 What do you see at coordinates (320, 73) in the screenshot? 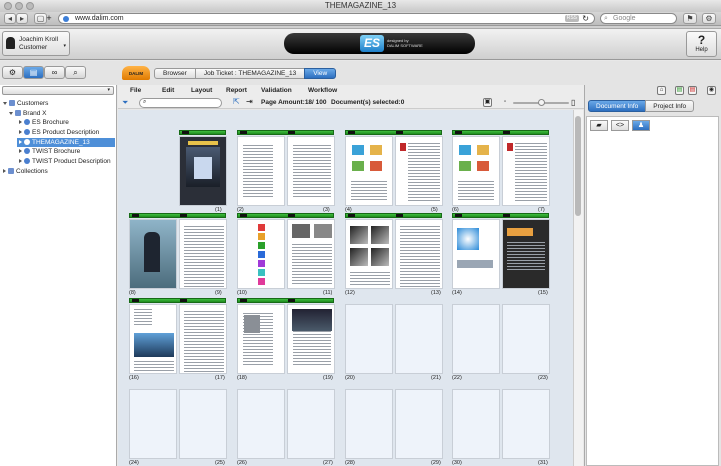
I see `crumb-view: View` at bounding box center [320, 73].